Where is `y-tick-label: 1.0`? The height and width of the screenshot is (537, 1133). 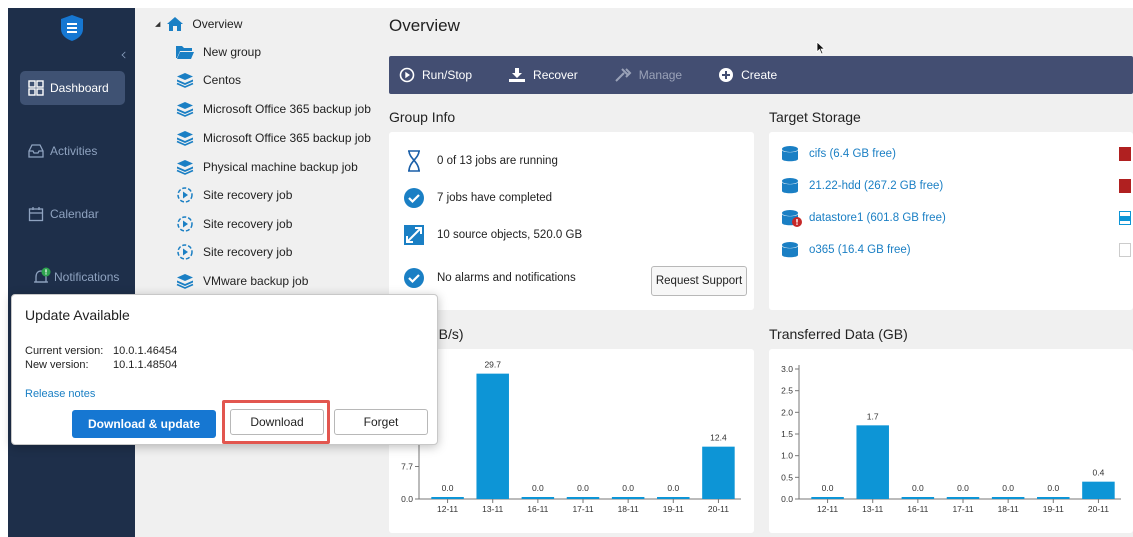
y-tick-label: 1.0 is located at coordinates (787, 456).